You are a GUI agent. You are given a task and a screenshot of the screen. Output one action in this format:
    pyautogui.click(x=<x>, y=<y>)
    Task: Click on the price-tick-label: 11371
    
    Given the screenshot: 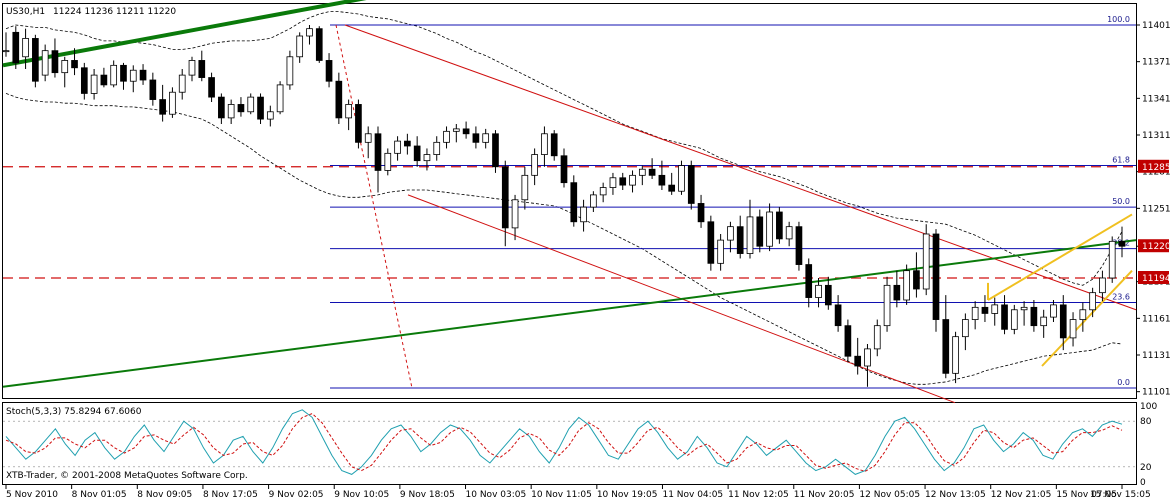 What is the action you would take?
    pyautogui.click(x=1156, y=63)
    